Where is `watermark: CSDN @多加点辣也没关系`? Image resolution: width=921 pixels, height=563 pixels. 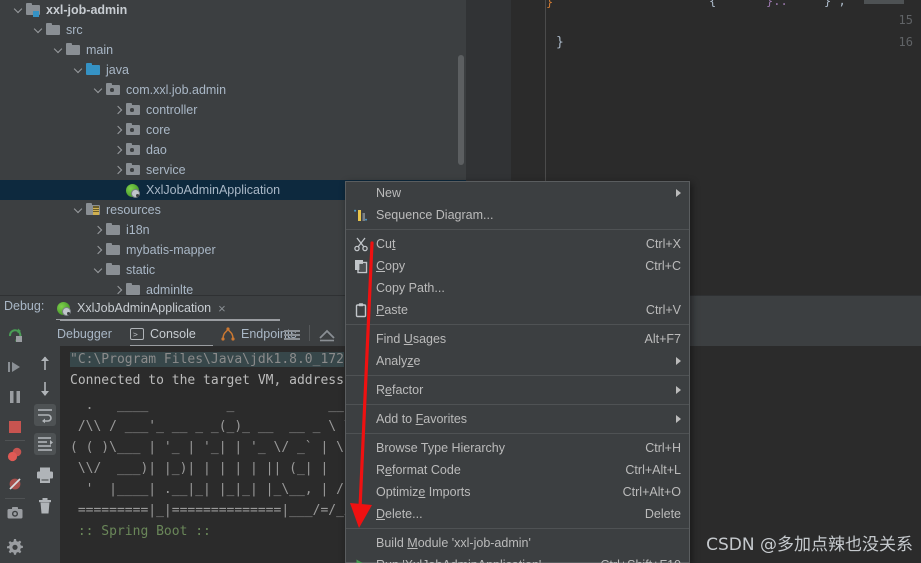
watermark: CSDN @多加点辣也没关系 is located at coordinates (809, 545).